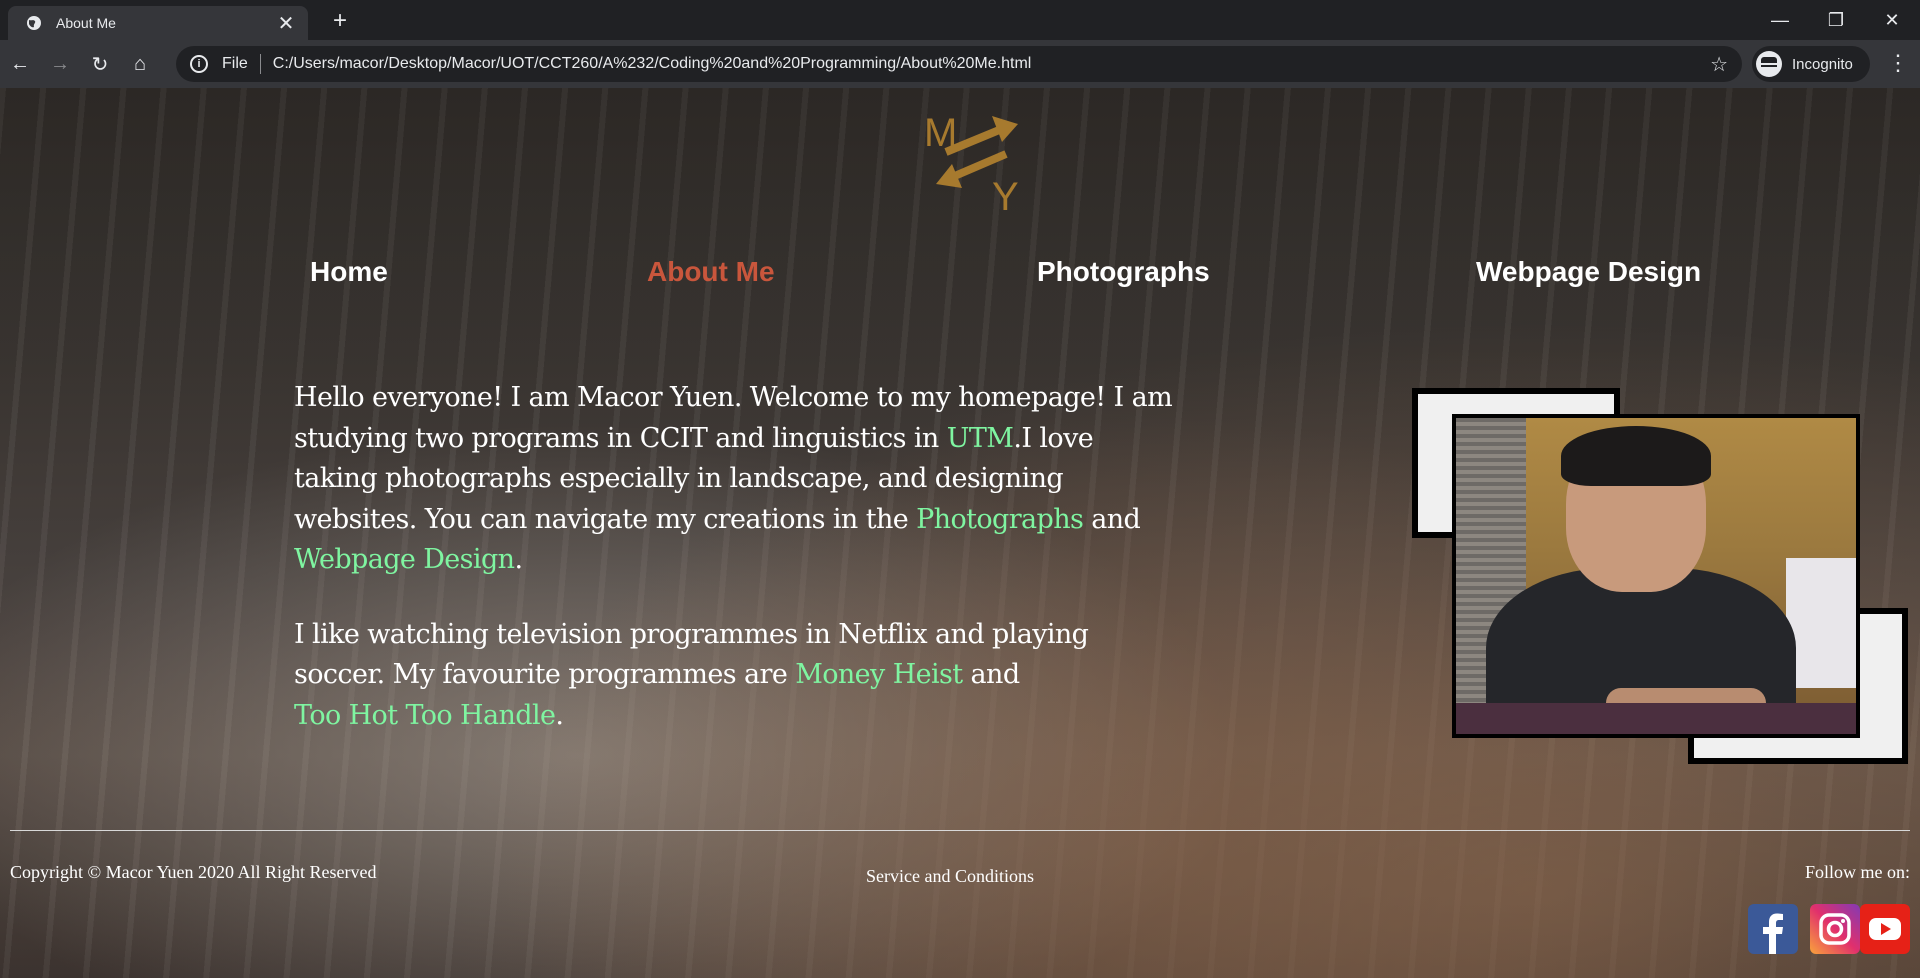  What do you see at coordinates (960, 20) in the screenshot?
I see `tab-strip: About Me ✕ + — ❐ ✕` at bounding box center [960, 20].